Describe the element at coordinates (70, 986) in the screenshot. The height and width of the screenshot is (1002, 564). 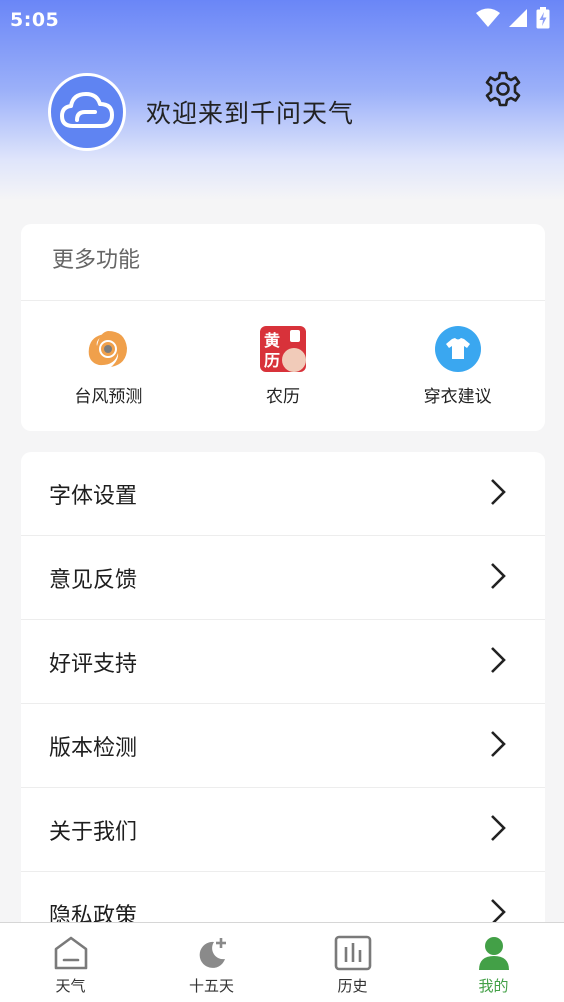
I see `nav-label: 天气` at that location.